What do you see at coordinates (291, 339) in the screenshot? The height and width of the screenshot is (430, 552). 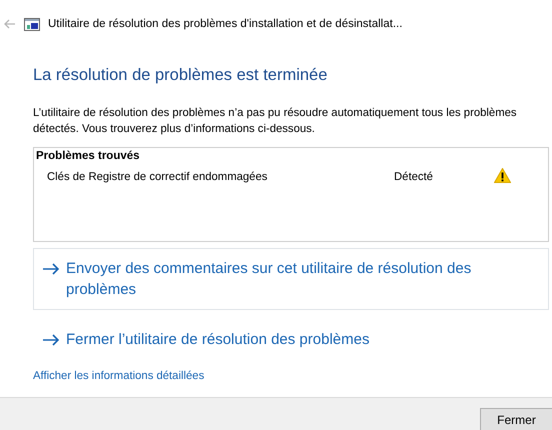 I see `action-link: Fermer l’utilitaire de résolution des problèmes` at bounding box center [291, 339].